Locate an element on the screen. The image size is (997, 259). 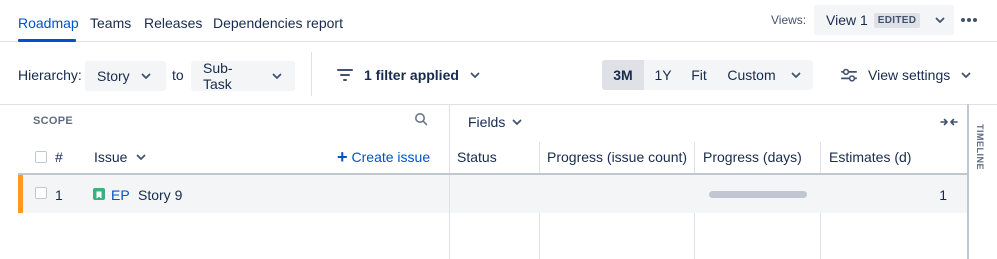
create-issue-button: + Create issue is located at coordinates (384, 157).